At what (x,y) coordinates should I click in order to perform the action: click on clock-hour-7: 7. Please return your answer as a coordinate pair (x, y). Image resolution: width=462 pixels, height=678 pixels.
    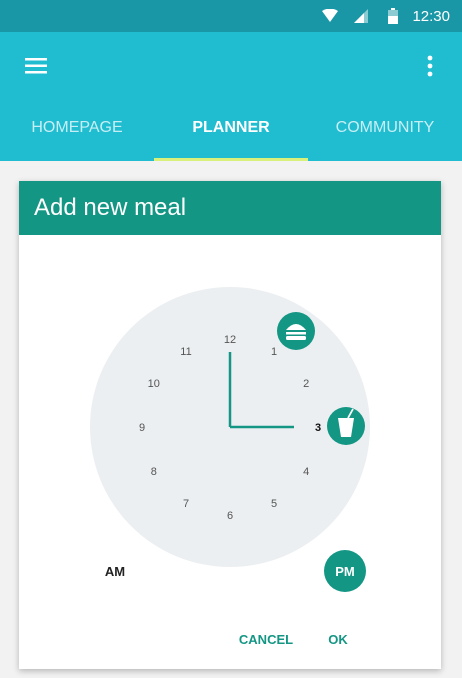
    Looking at the image, I should click on (186, 504).